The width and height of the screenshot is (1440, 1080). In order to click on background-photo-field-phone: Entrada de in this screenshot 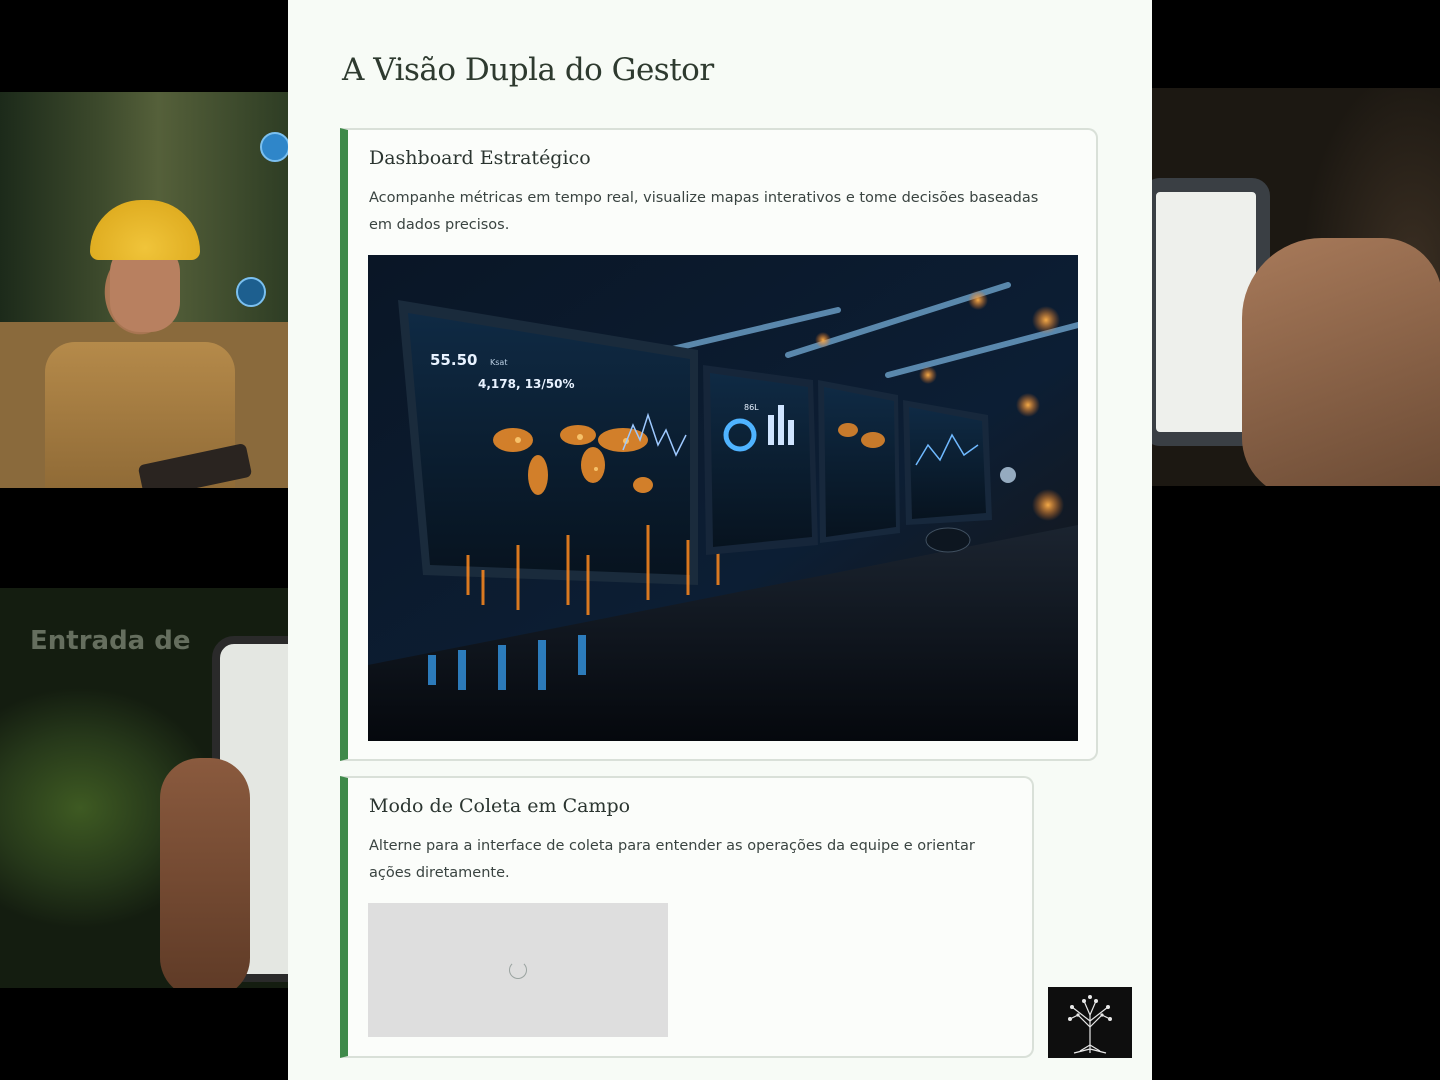, I will do `click(144, 788)`.